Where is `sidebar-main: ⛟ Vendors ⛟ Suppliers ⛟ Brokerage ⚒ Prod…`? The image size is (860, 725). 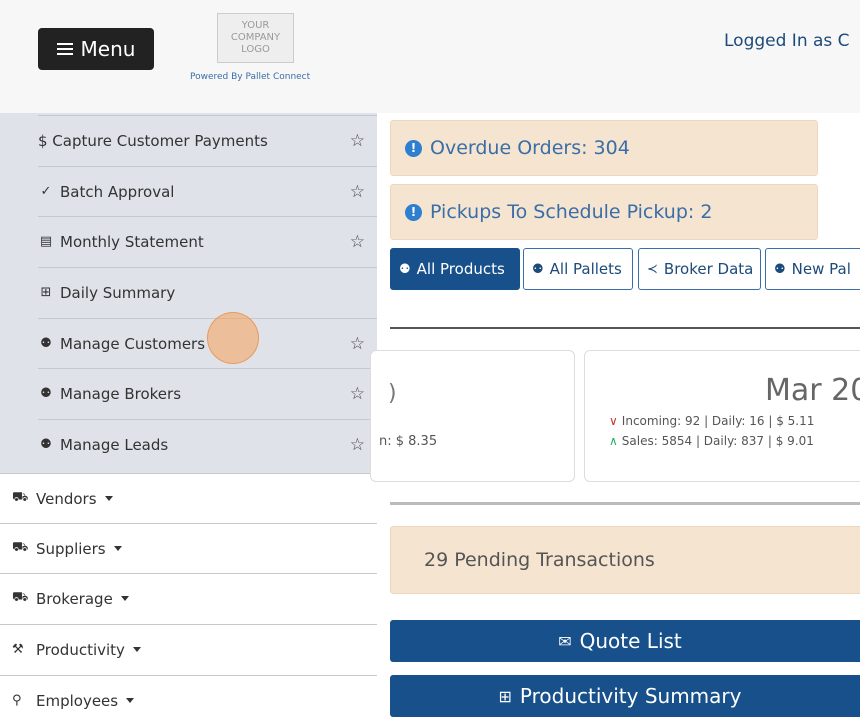
sidebar-main: ⛟ Vendors ⛟ Suppliers ⛟ Brokerage ⚒ Prod… is located at coordinates (188, 591).